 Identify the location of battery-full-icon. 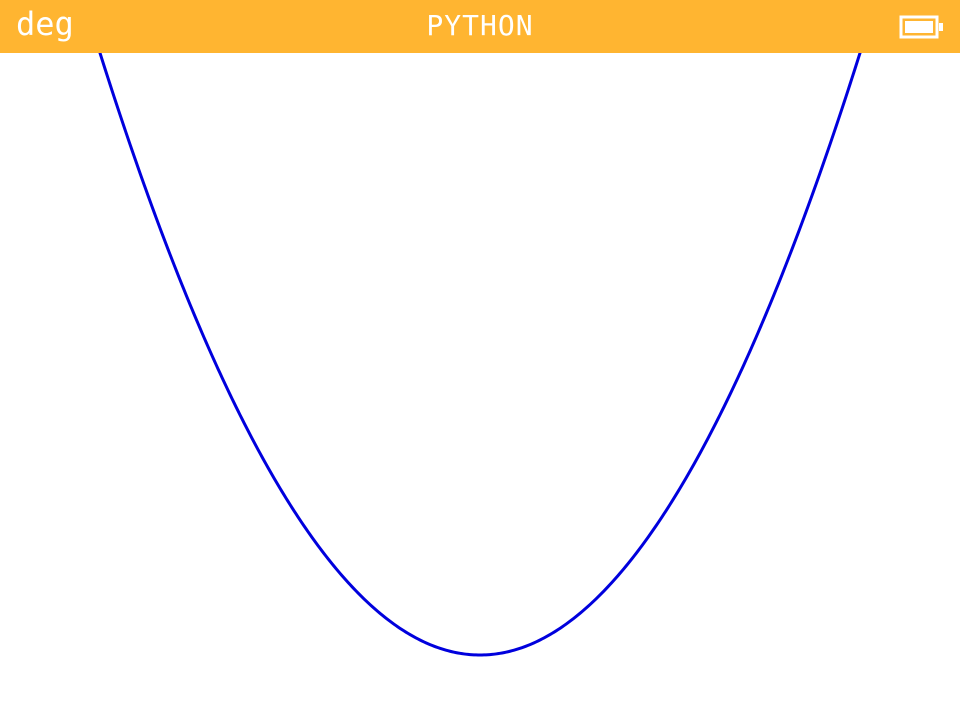
(921, 27).